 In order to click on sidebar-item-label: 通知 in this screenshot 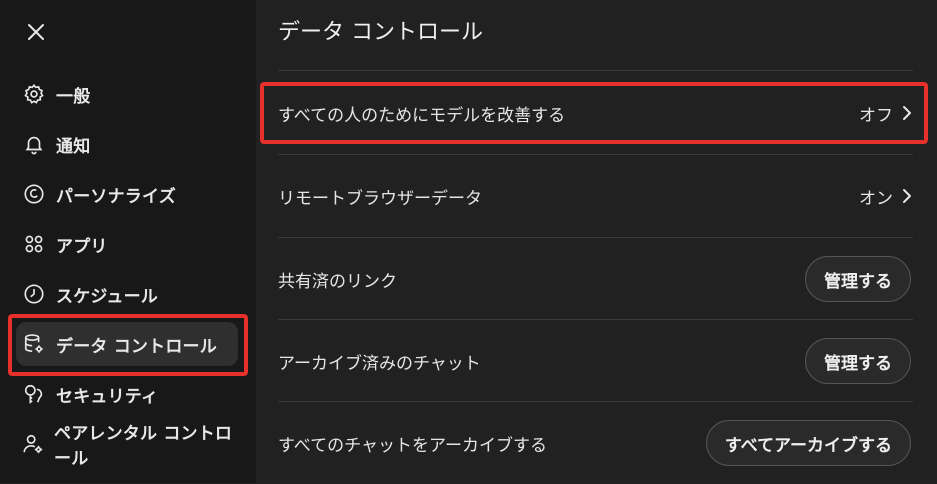, I will do `click(73, 146)`.